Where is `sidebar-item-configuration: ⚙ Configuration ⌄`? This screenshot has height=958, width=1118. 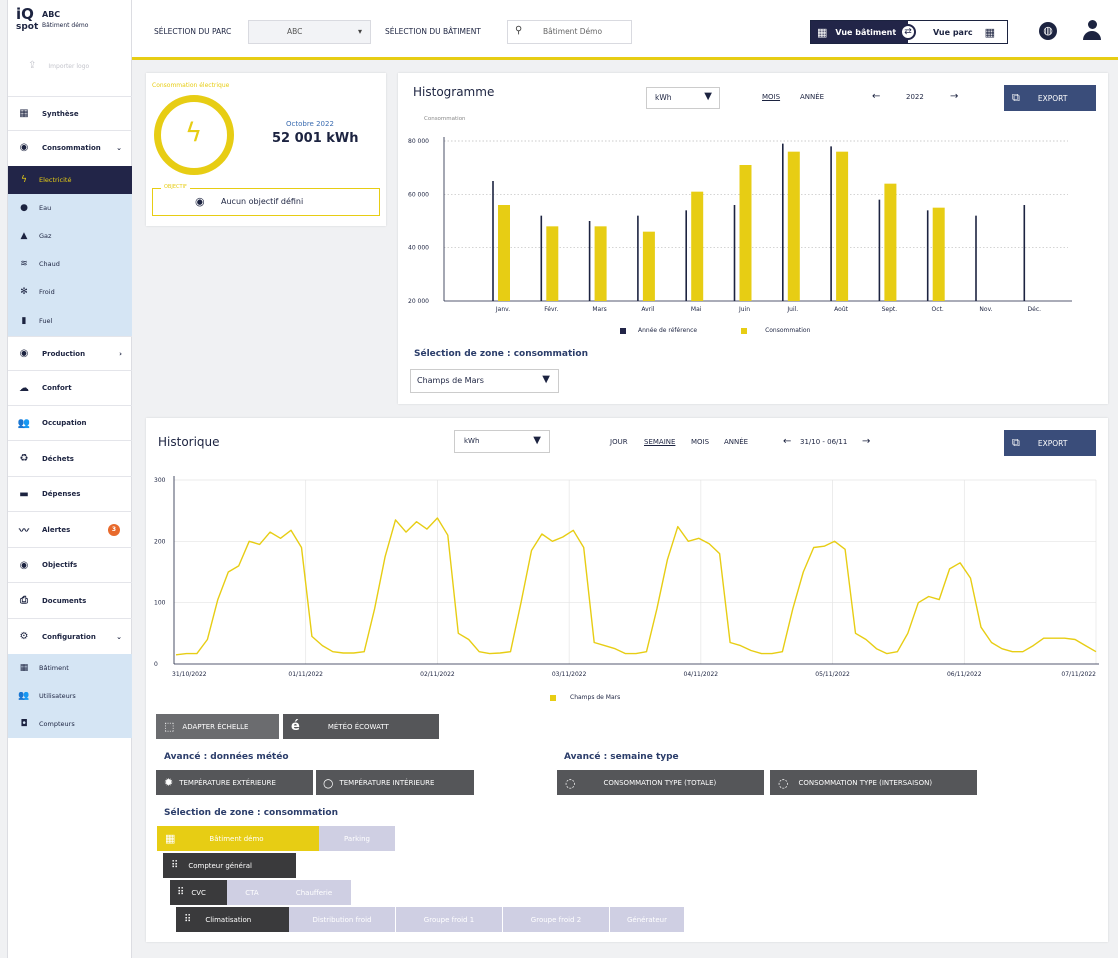 sidebar-item-configuration: ⚙ Configuration ⌄ is located at coordinates (70, 636).